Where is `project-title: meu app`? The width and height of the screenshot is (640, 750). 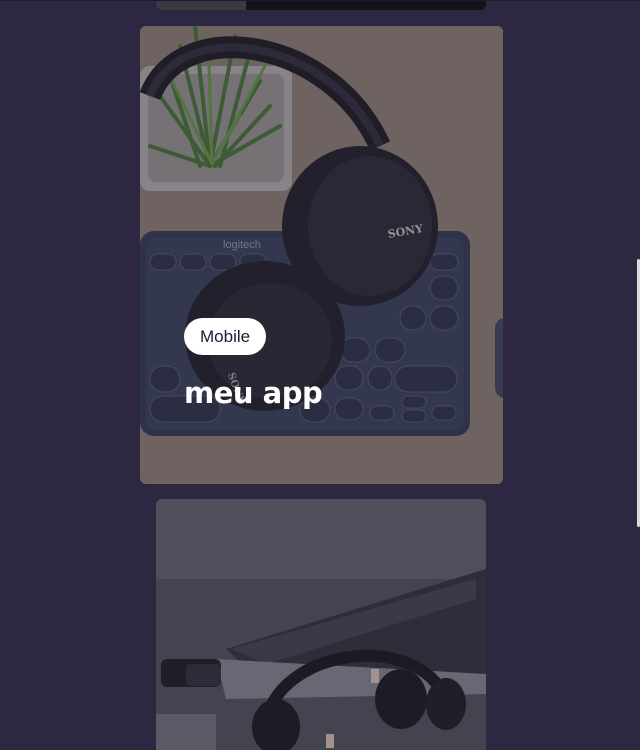 project-title: meu app is located at coordinates (253, 393).